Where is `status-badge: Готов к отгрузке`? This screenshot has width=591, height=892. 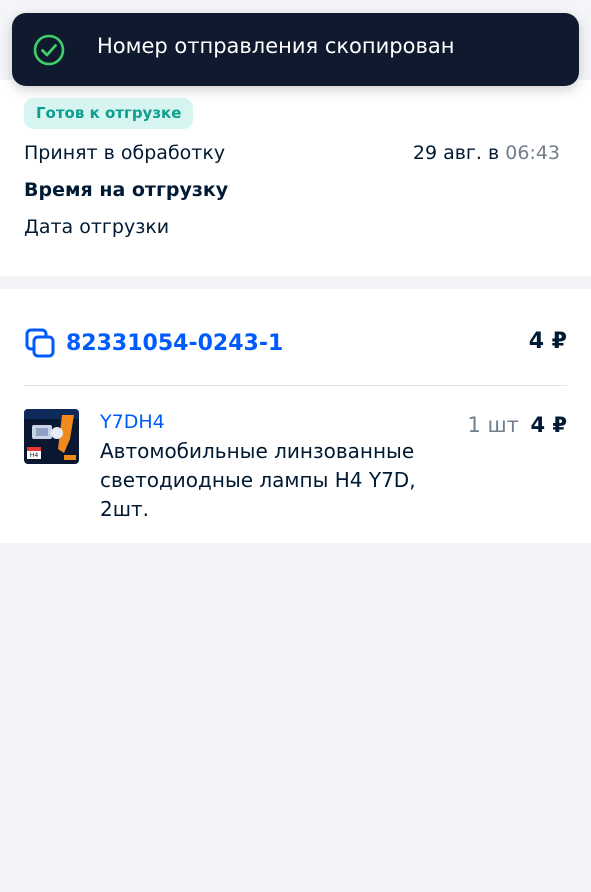 status-badge: Готов к отгрузке is located at coordinates (109, 113).